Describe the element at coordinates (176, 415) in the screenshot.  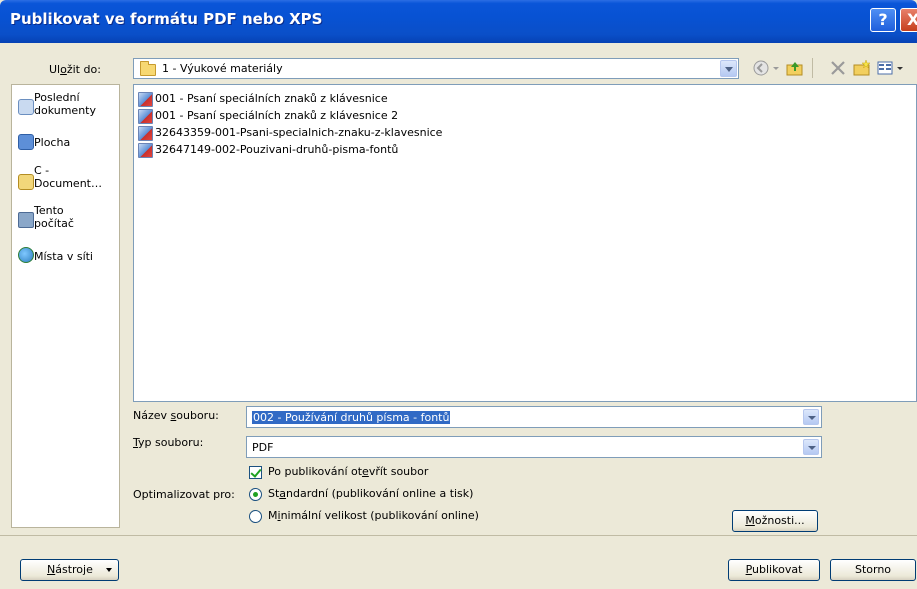
I see `filename-label: Název souboru:` at that location.